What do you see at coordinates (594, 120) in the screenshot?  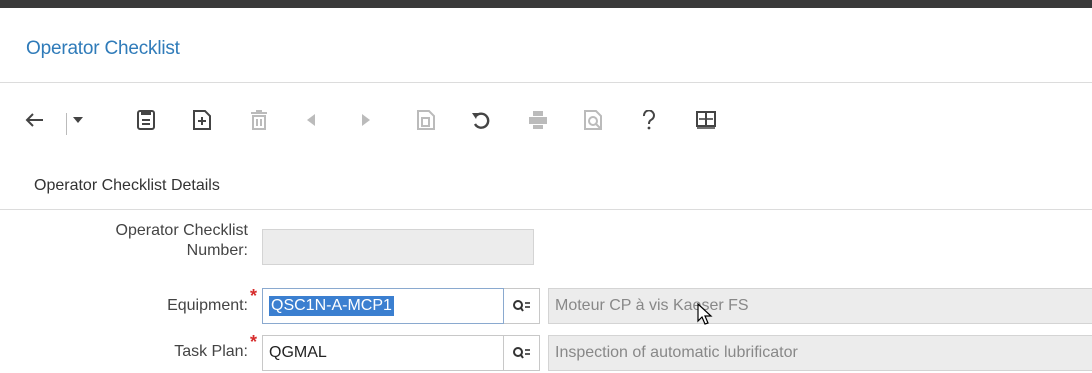 I see `print-preview-icon` at bounding box center [594, 120].